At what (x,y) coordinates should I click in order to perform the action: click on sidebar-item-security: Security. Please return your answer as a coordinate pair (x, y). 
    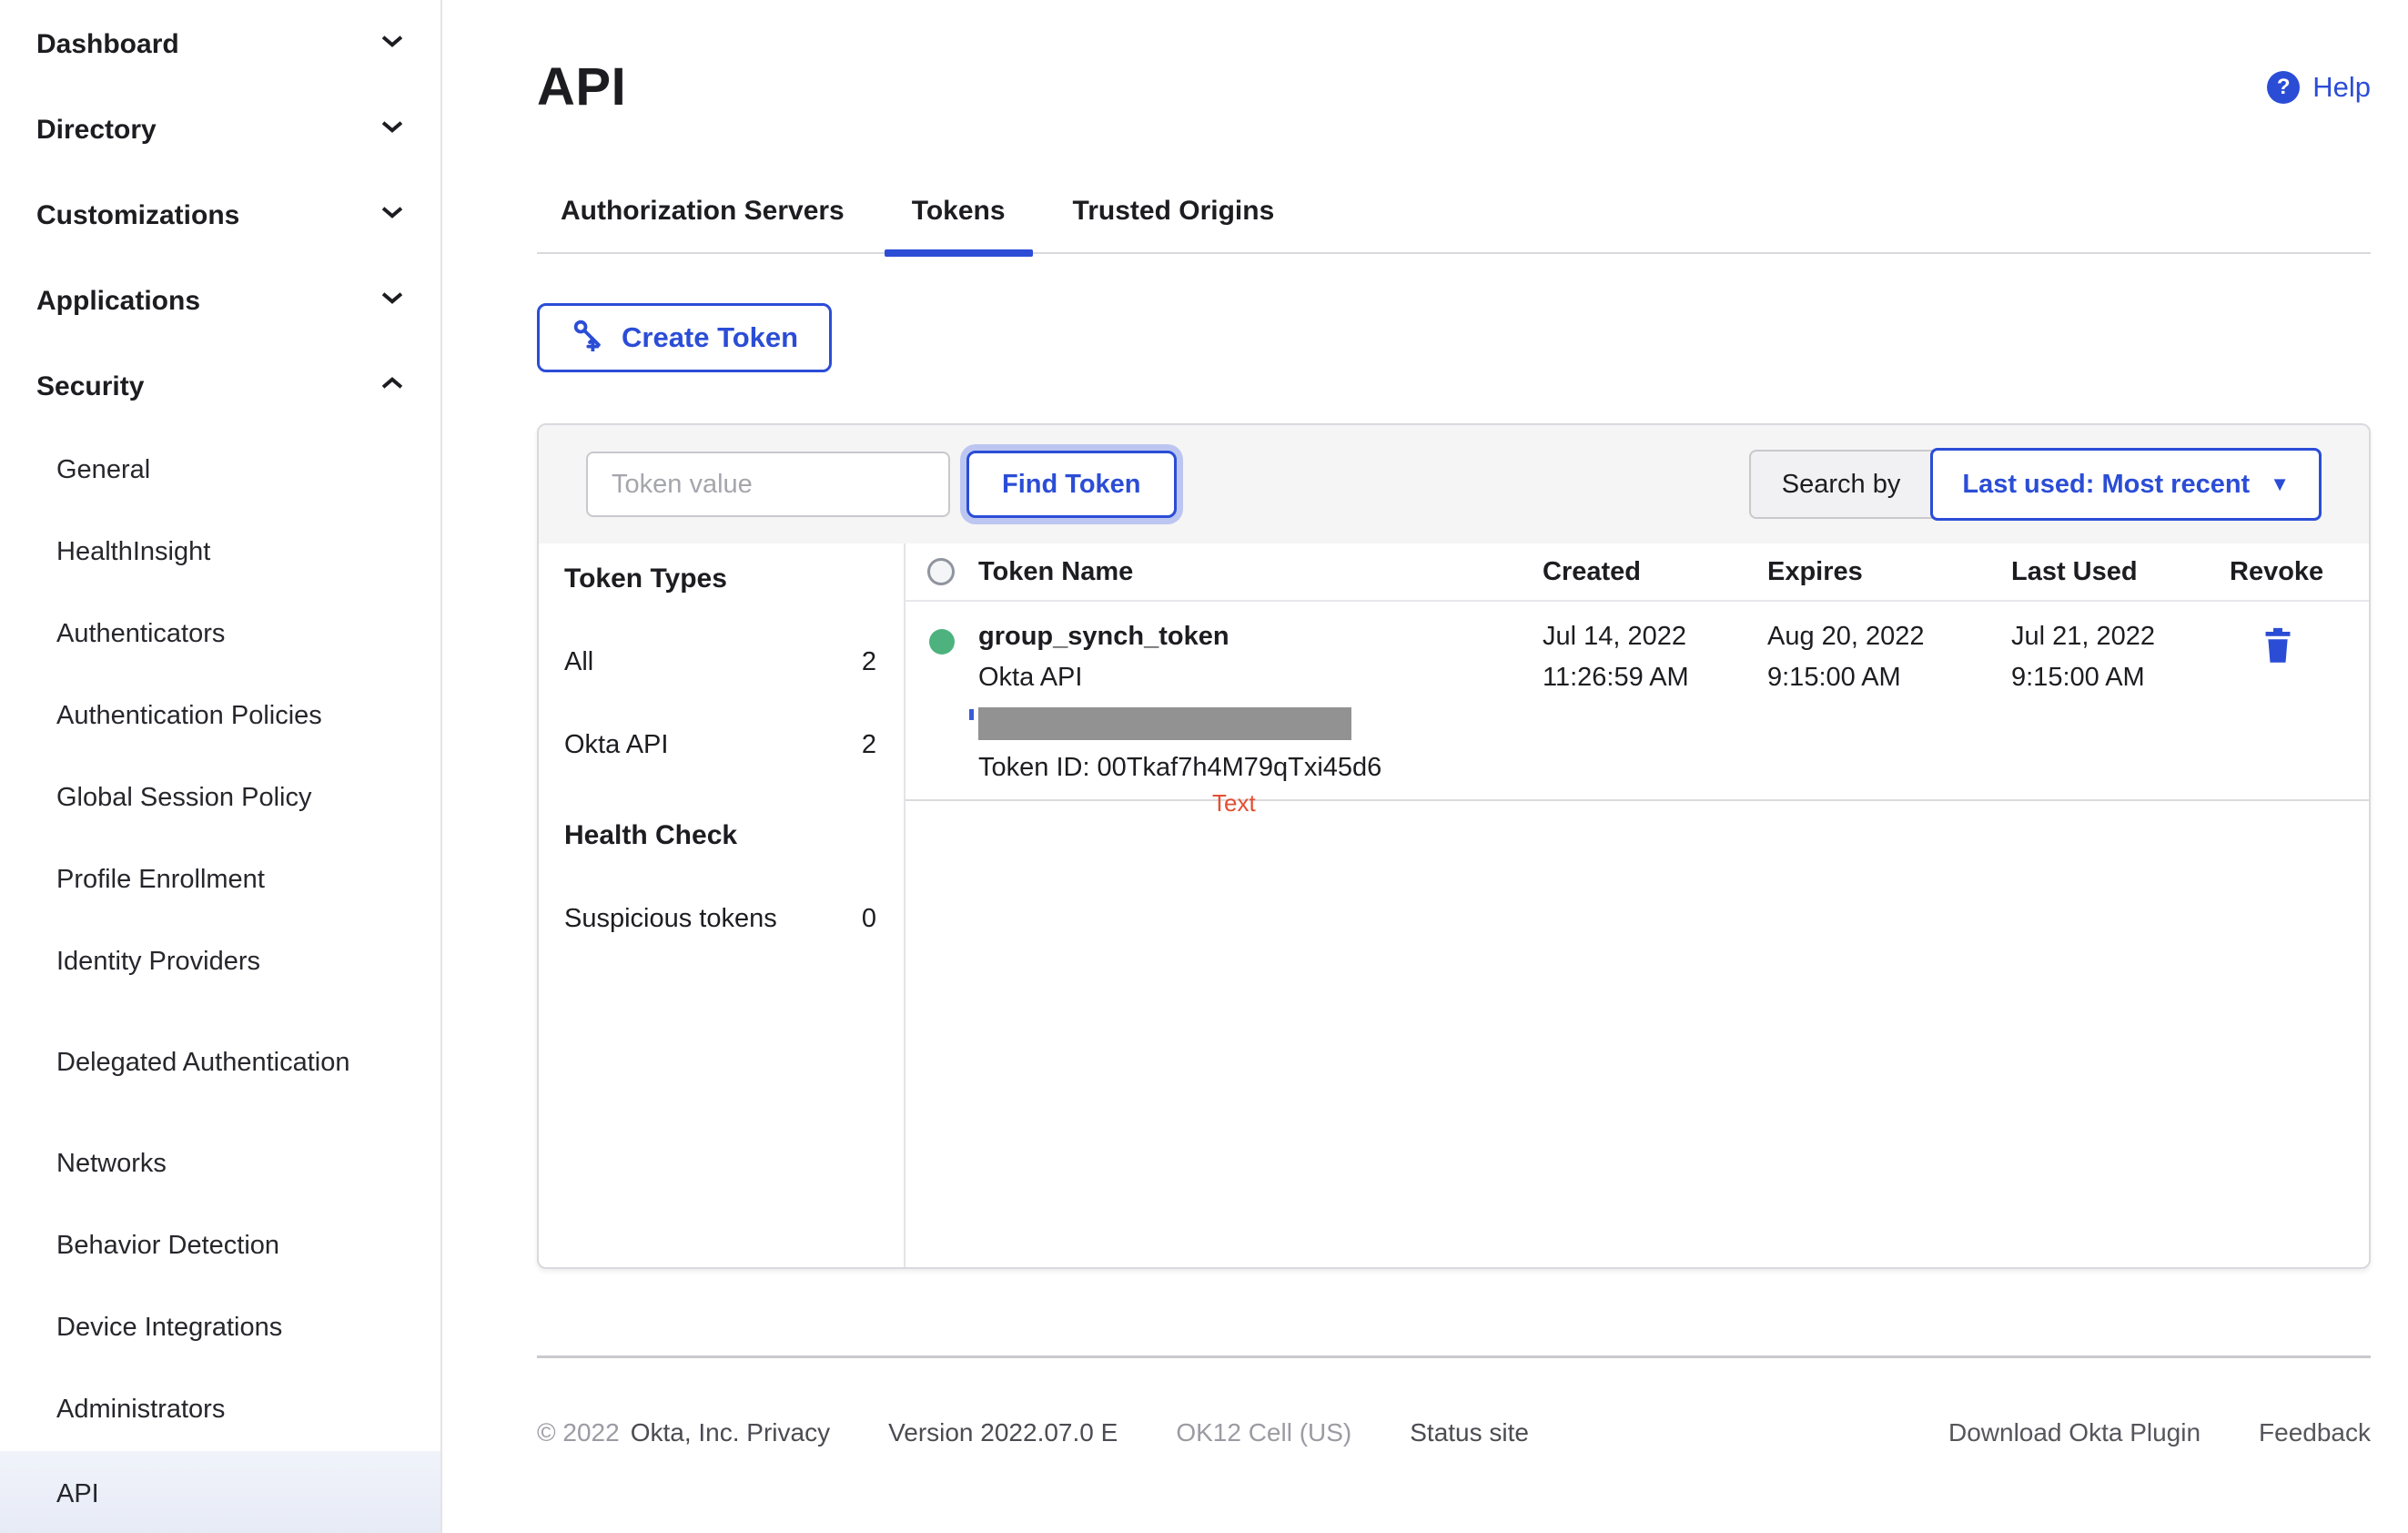
    Looking at the image, I should click on (220, 387).